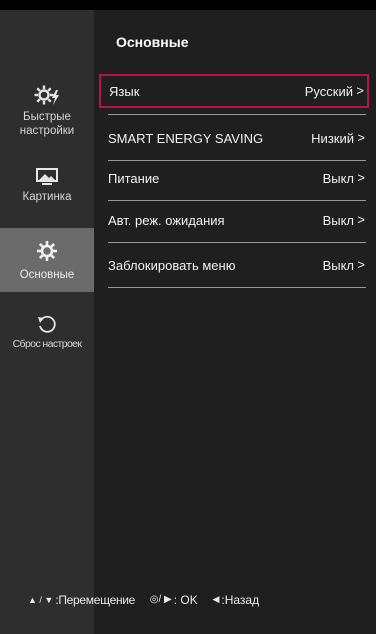  I want to click on sidebar-item-quick-settings: Быстрые настройки, so click(47, 115).